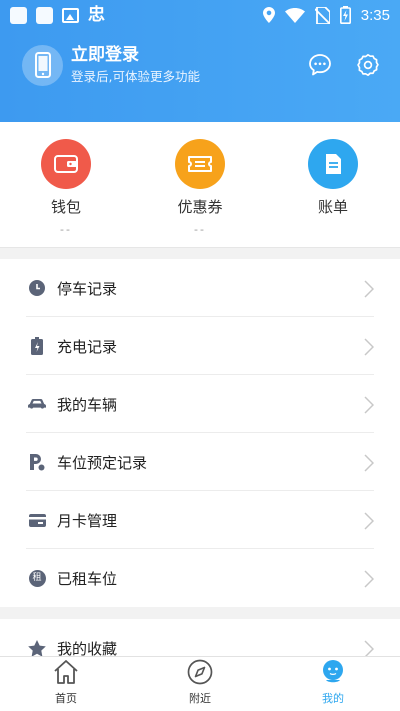 The width and height of the screenshot is (400, 711). Describe the element at coordinates (294, 15) in the screenshot. I see `wifi-icon` at that location.